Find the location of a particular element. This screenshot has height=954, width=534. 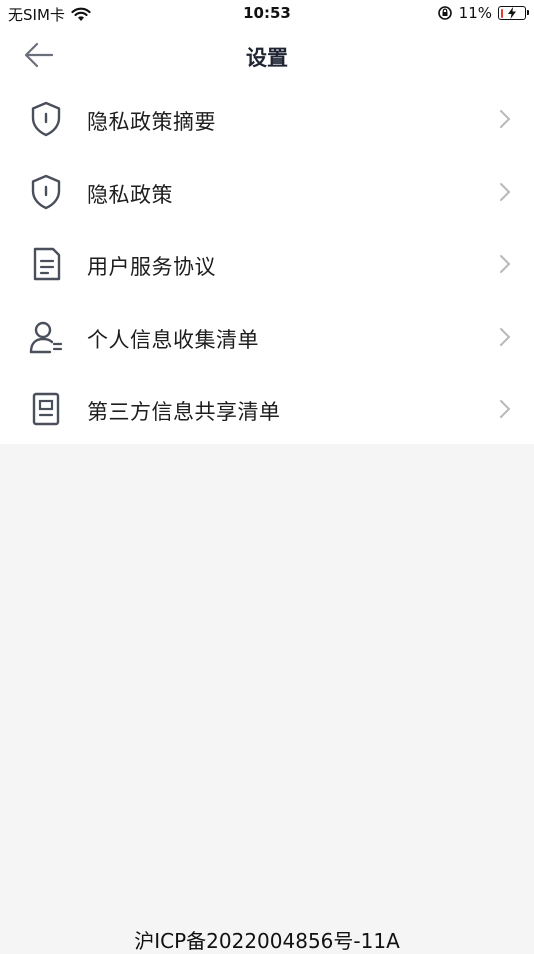

menu-item-privacy-policy: 隐私政策 is located at coordinates (267, 193).